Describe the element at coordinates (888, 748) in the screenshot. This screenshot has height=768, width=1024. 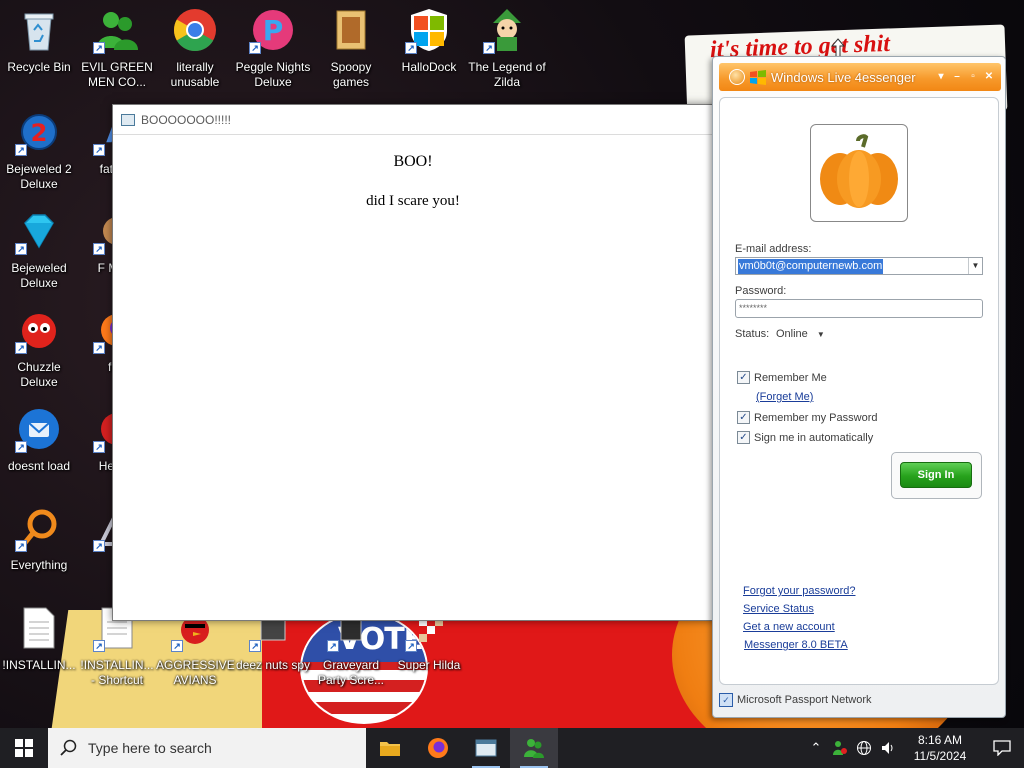
I see `volume-icon` at that location.